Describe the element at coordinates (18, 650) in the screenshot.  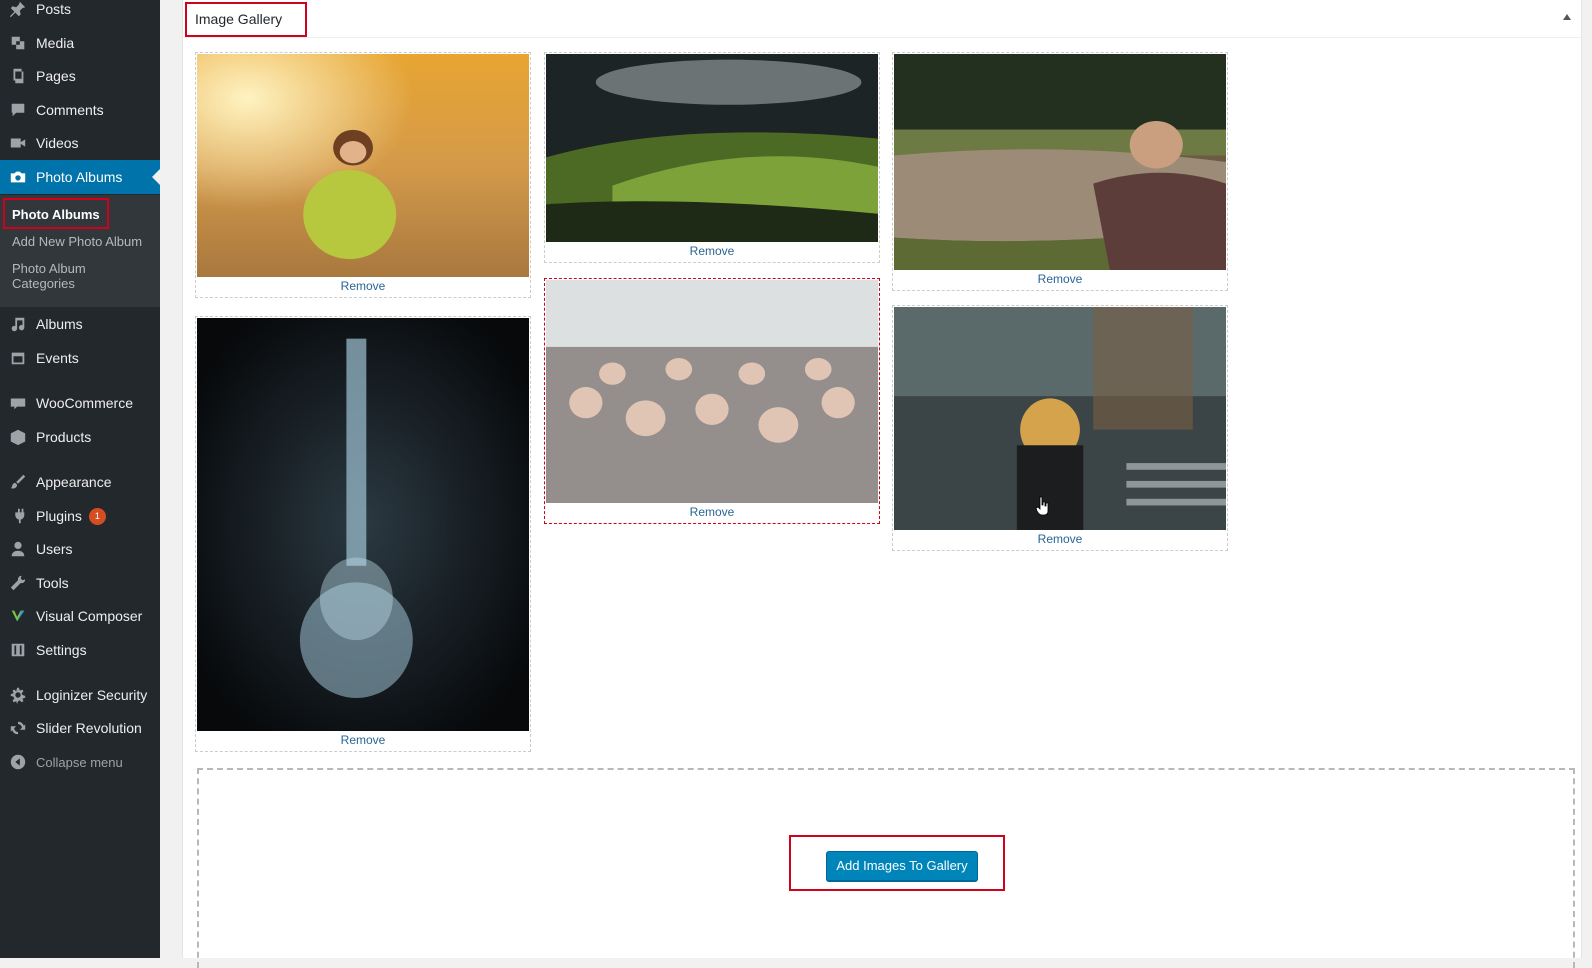
I see `settings-sliders-icon` at that location.